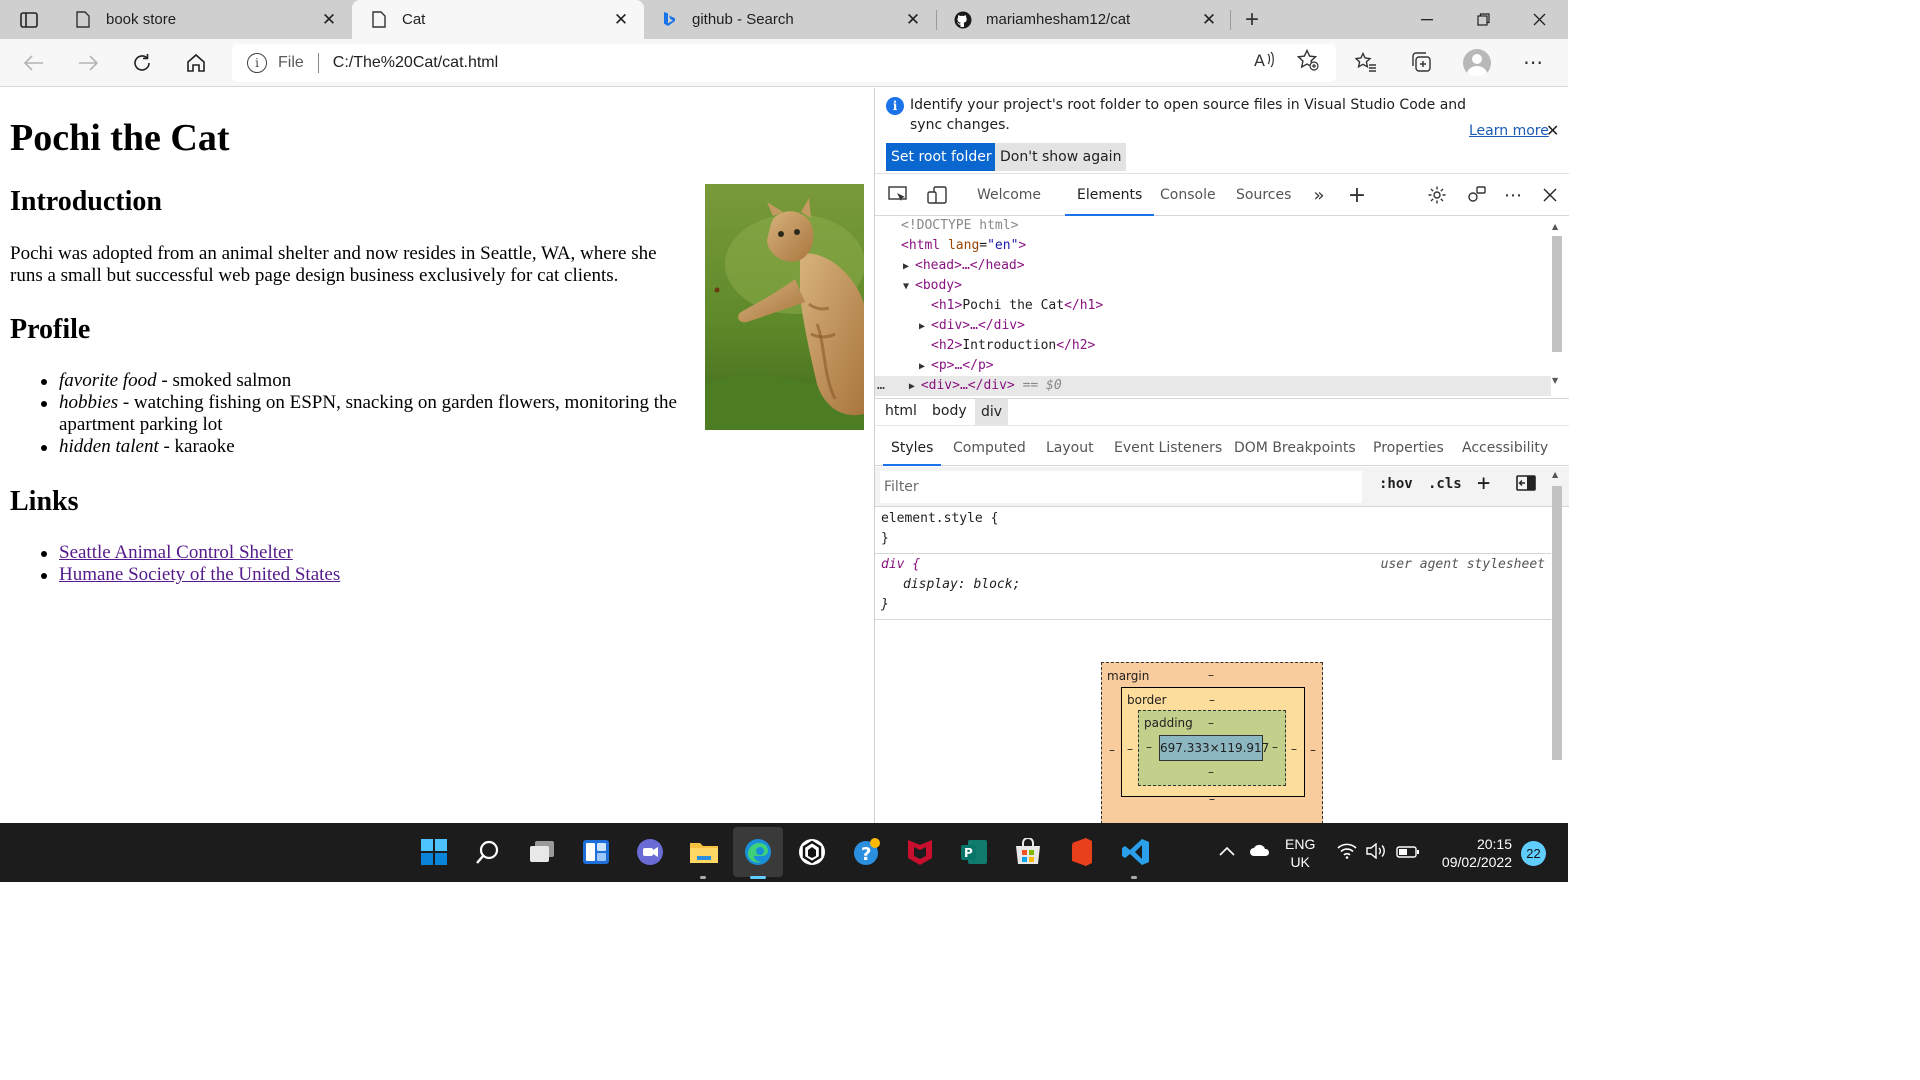  What do you see at coordinates (1550, 195) in the screenshot?
I see `close-devtools-icon` at bounding box center [1550, 195].